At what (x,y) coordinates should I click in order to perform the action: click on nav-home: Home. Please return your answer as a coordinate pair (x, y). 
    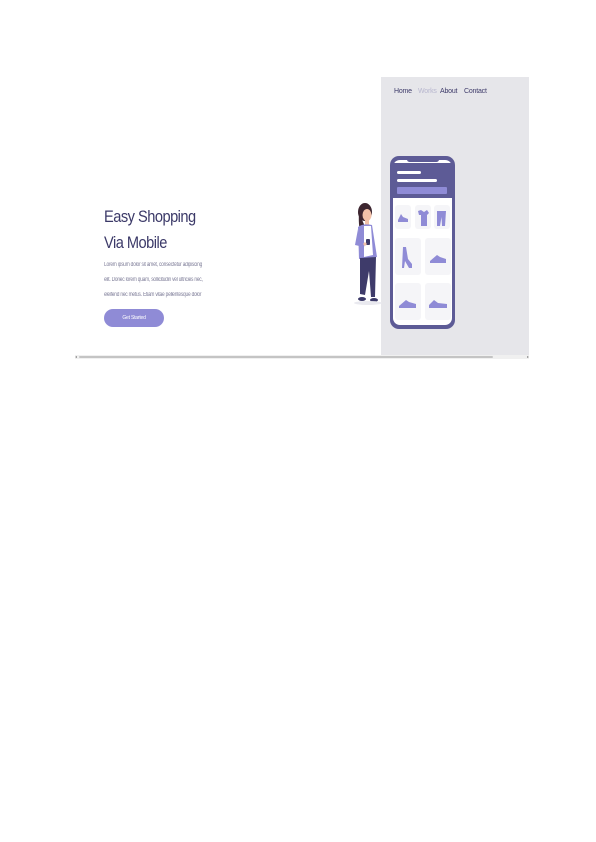
    Looking at the image, I should click on (403, 91).